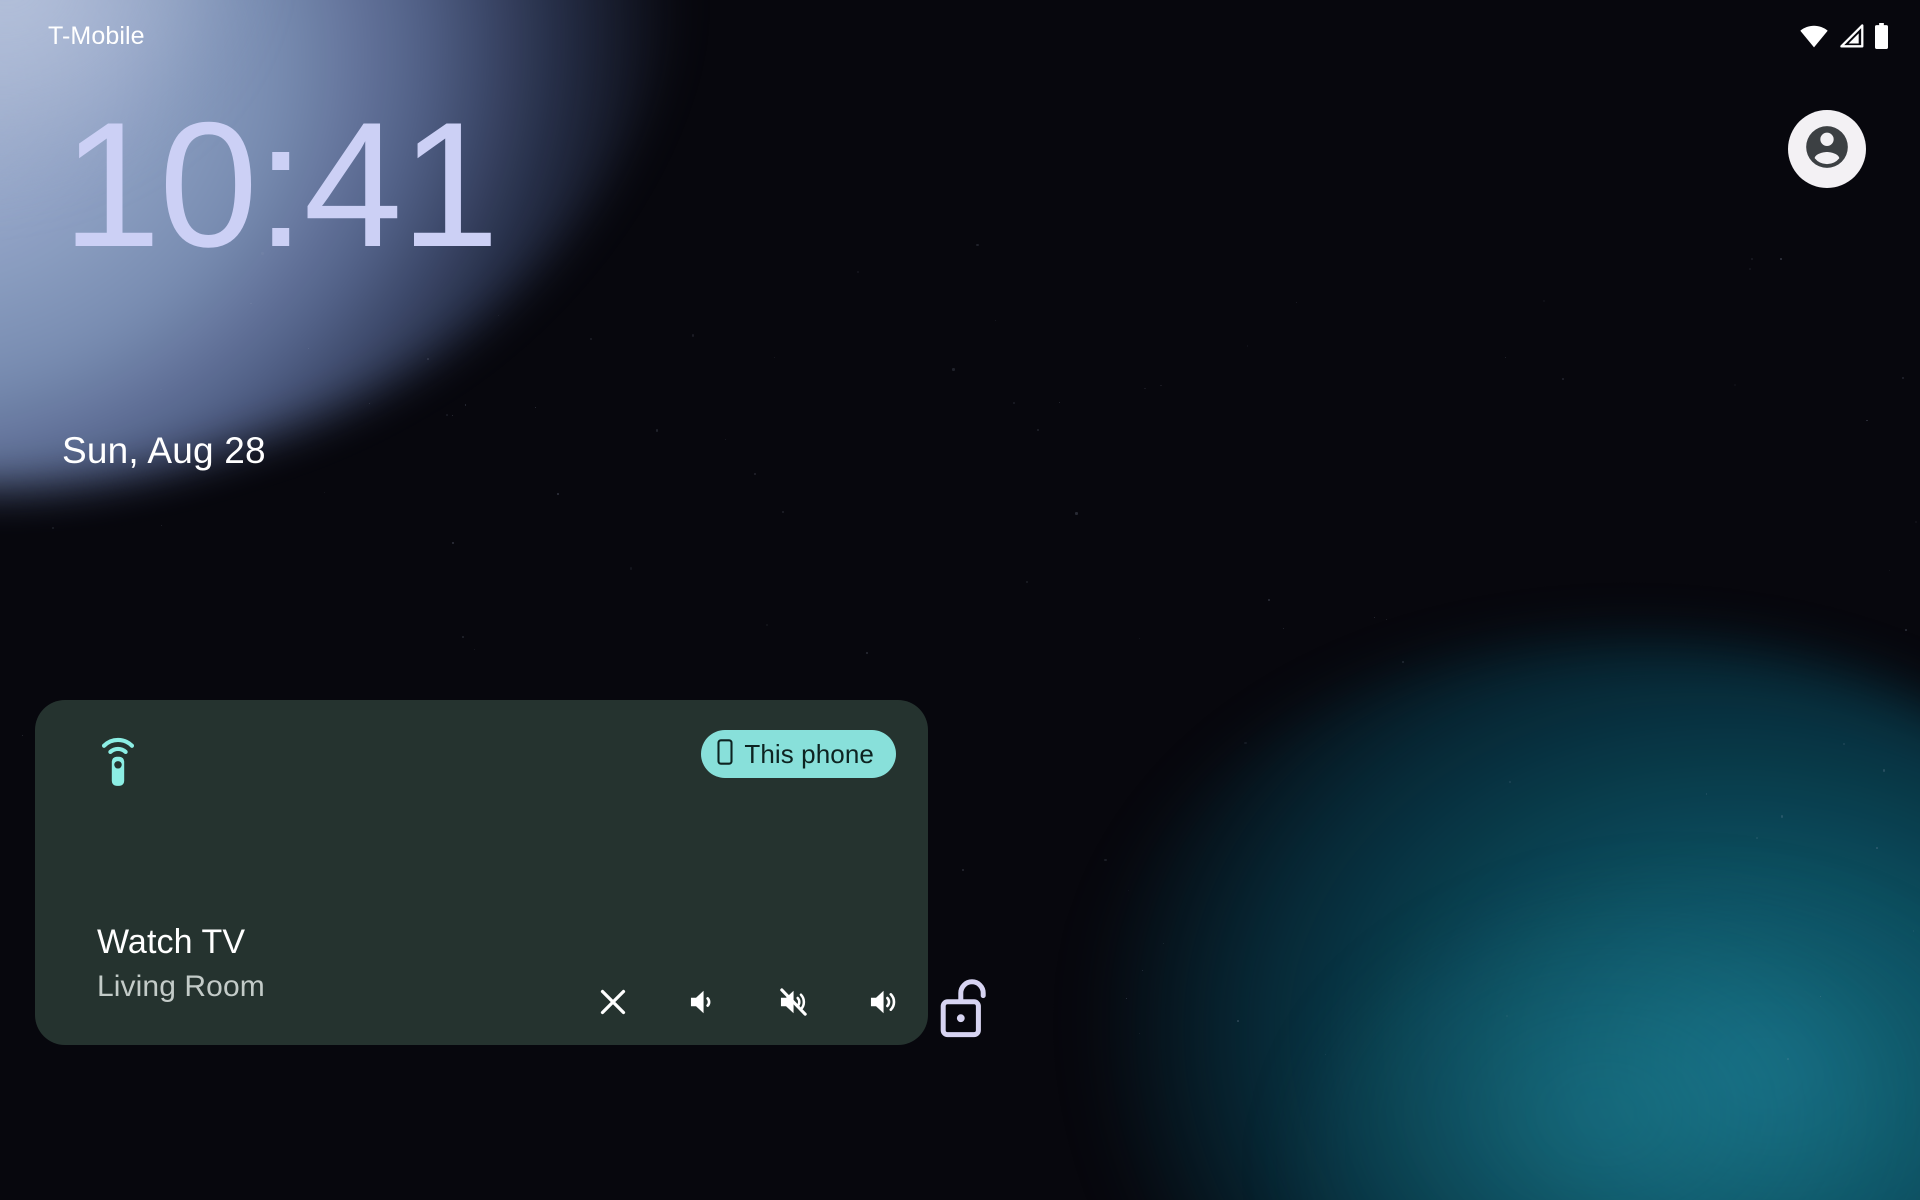 The height and width of the screenshot is (1200, 1920). I want to click on battery-icon, so click(1881, 36).